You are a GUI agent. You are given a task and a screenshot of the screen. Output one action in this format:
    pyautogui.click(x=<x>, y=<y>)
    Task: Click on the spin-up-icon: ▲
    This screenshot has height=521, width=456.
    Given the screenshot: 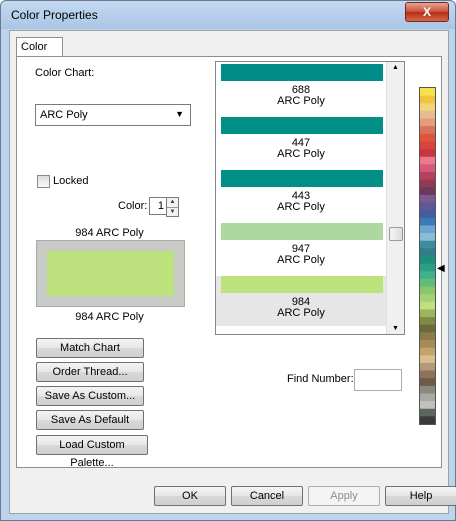 What is the action you would take?
    pyautogui.click(x=172, y=203)
    